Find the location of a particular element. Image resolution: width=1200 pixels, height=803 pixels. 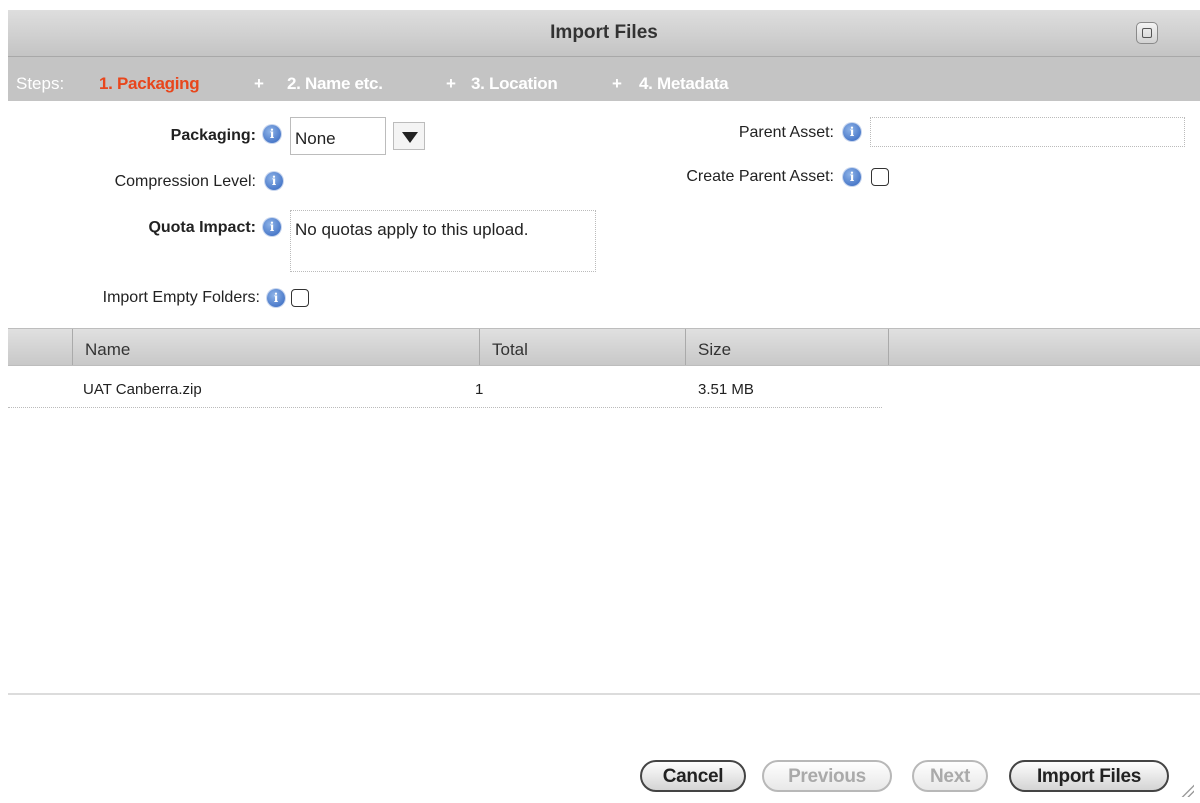

import-files-button: Import Files is located at coordinates (1089, 776).